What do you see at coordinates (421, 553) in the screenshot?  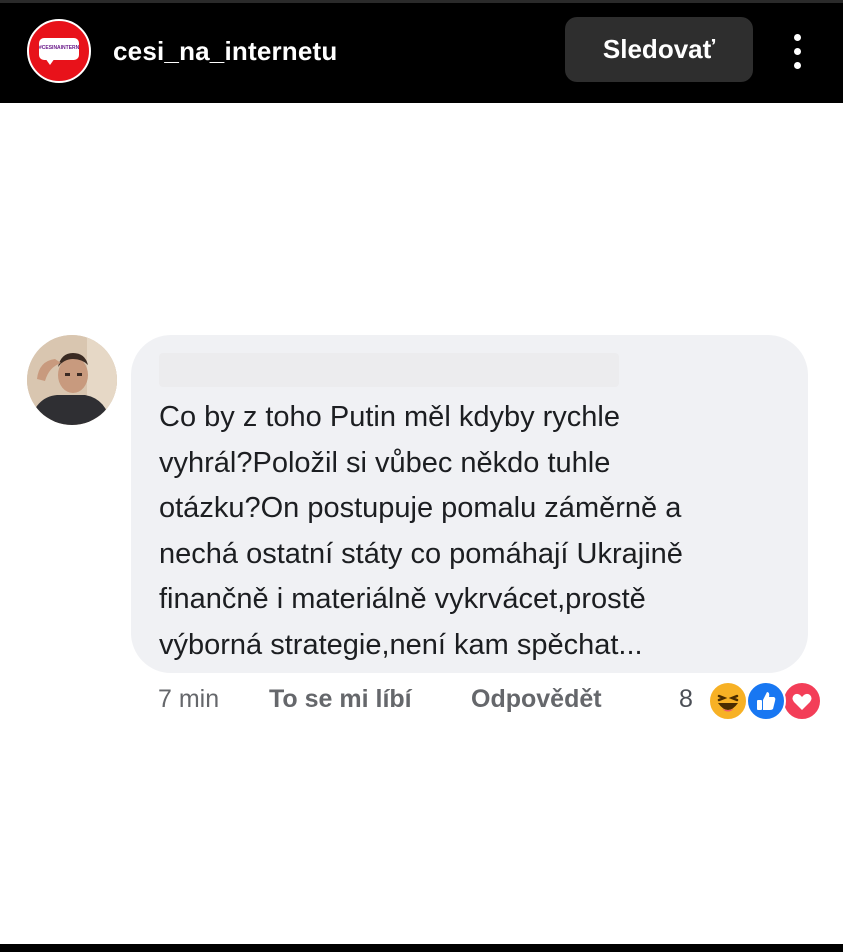 I see `comment-line: nechá ostatní státy co pomáhají Ukrajině` at bounding box center [421, 553].